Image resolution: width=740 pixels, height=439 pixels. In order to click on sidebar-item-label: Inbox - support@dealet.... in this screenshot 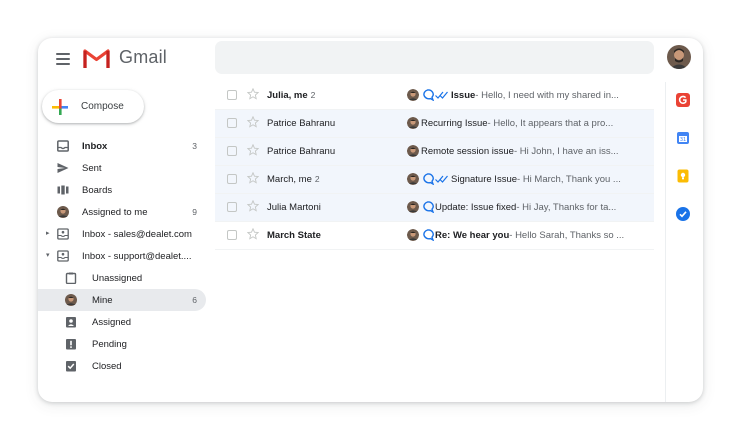, I will do `click(137, 256)`.